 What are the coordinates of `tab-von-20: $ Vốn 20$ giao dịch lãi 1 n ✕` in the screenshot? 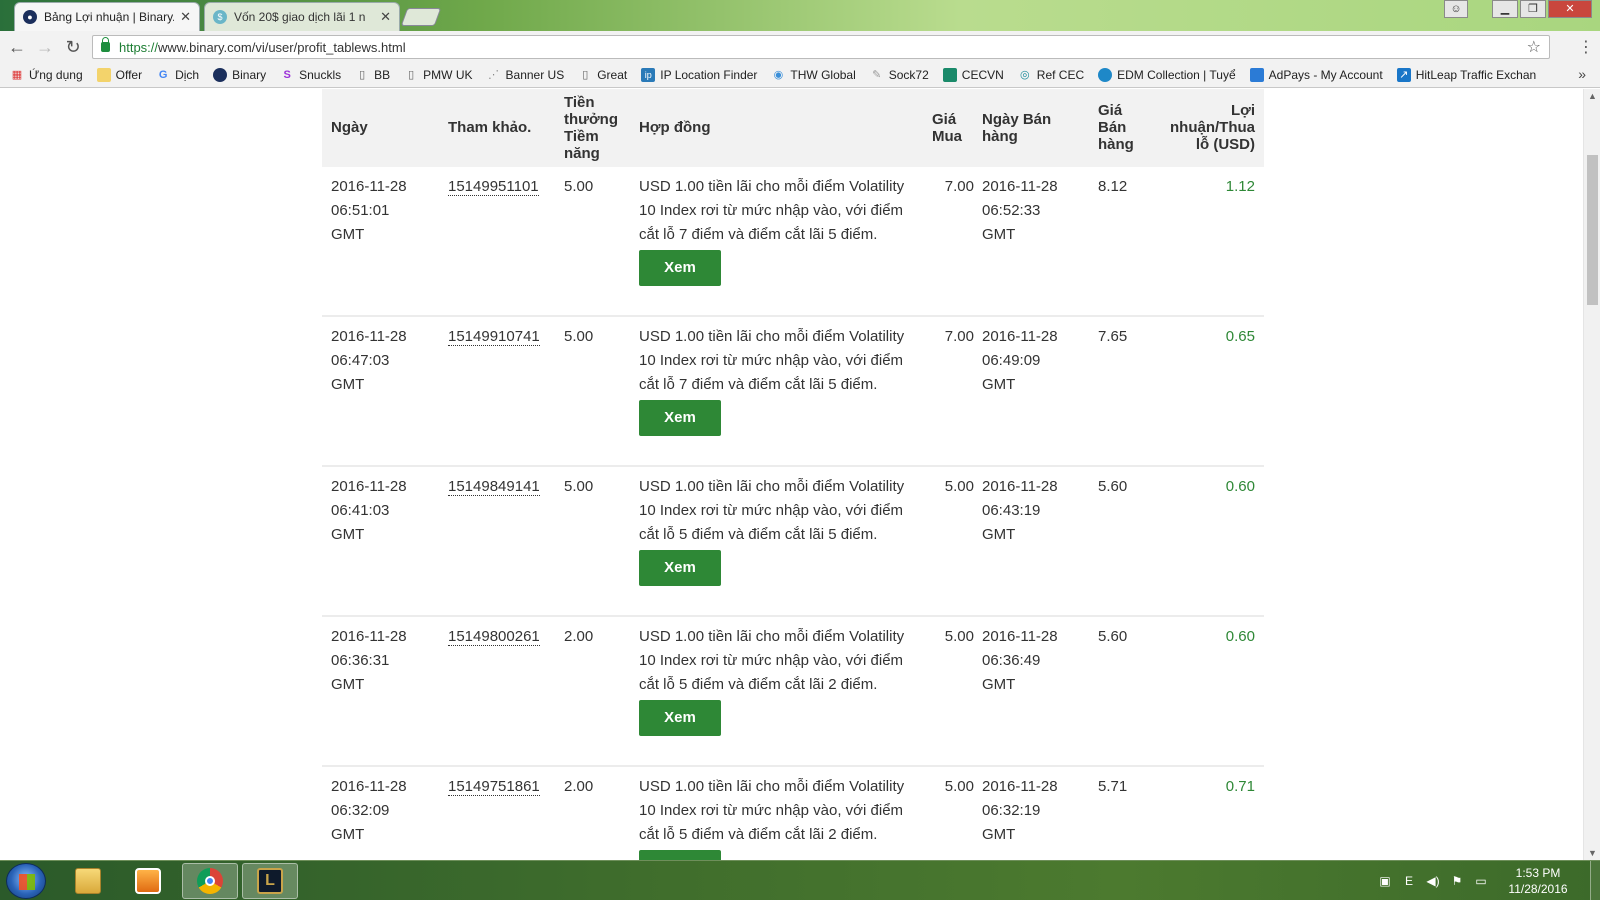 It's located at (302, 16).